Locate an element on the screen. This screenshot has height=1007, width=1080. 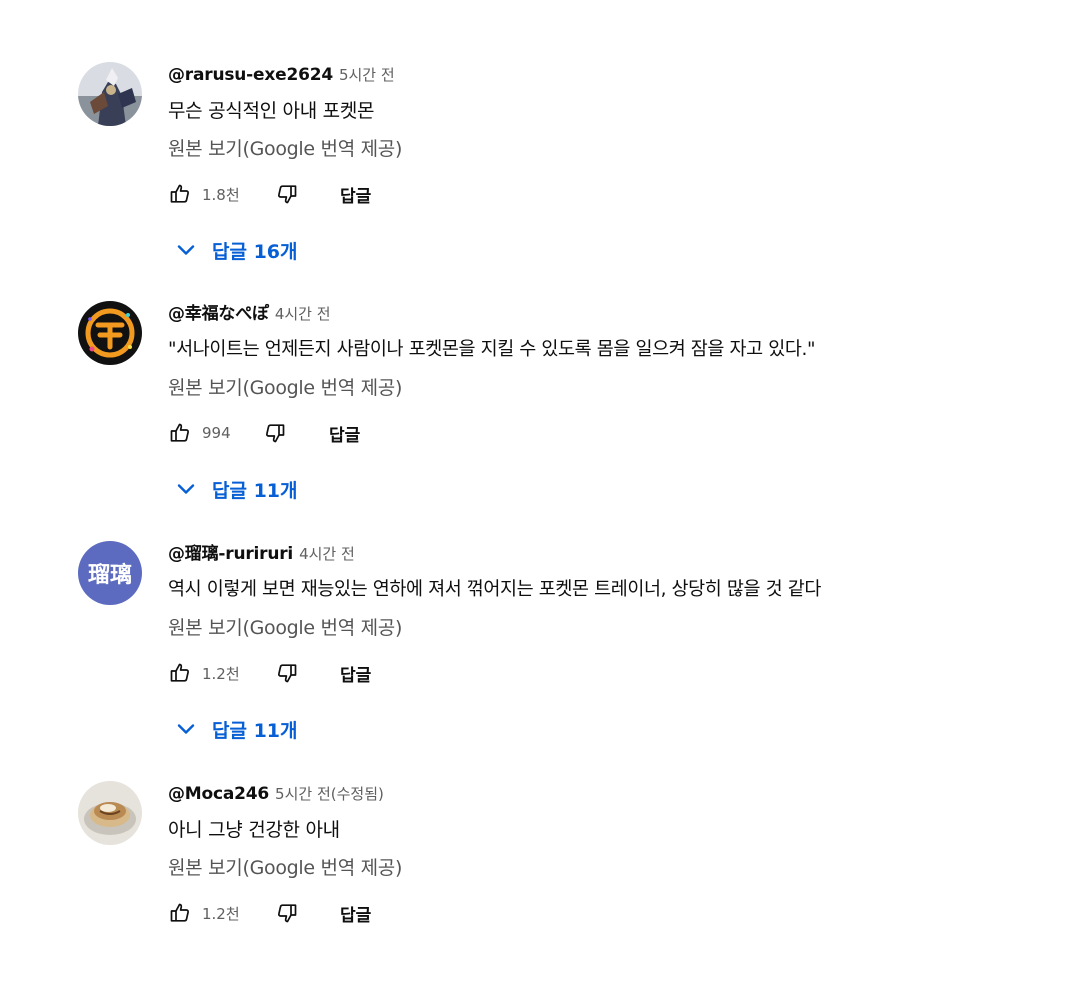
comment-author: @瑠璃-ruriruri is located at coordinates (230, 554).